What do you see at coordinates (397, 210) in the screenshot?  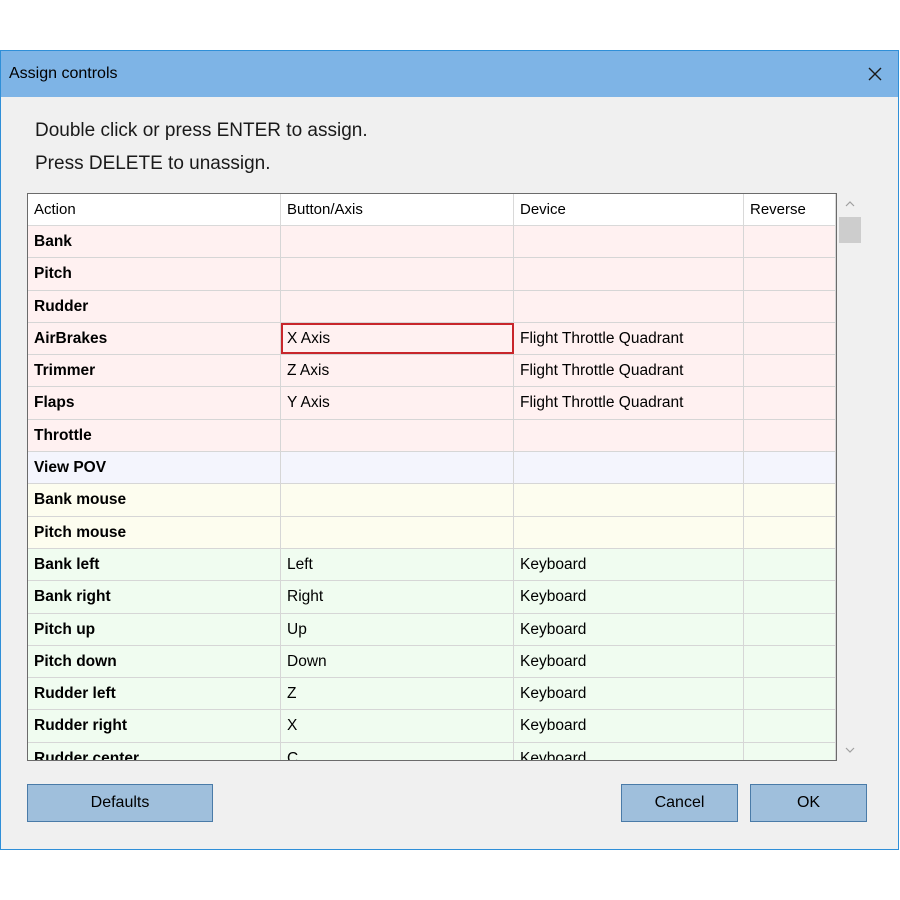 I see `column-header-button-axis: Button/Axis` at bounding box center [397, 210].